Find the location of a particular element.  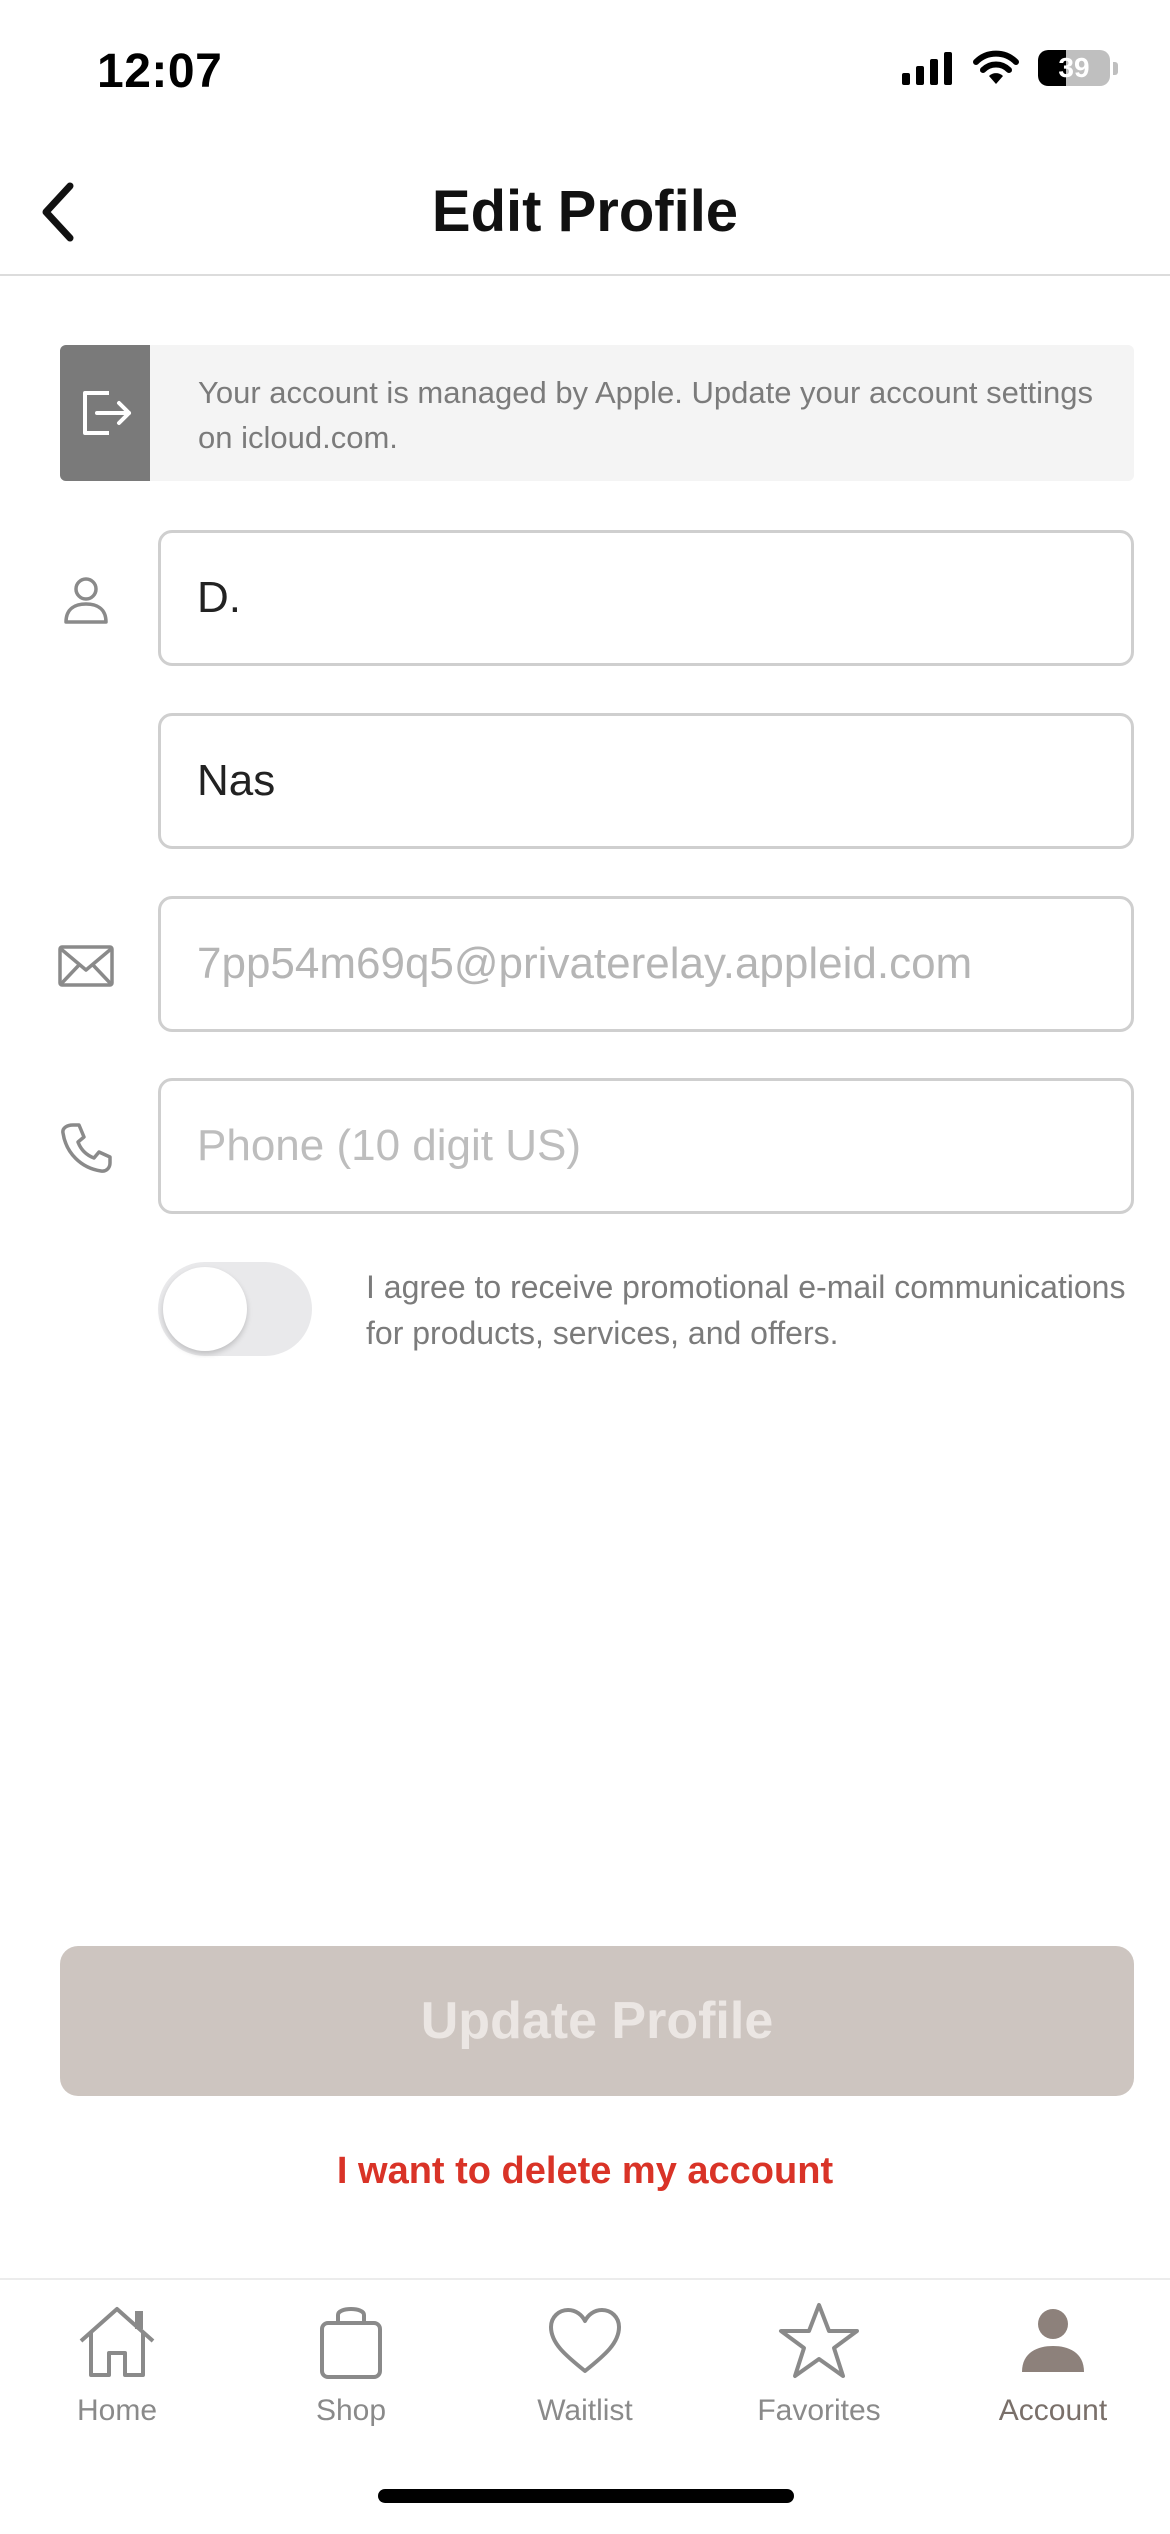

first-name-input is located at coordinates (654, 598).